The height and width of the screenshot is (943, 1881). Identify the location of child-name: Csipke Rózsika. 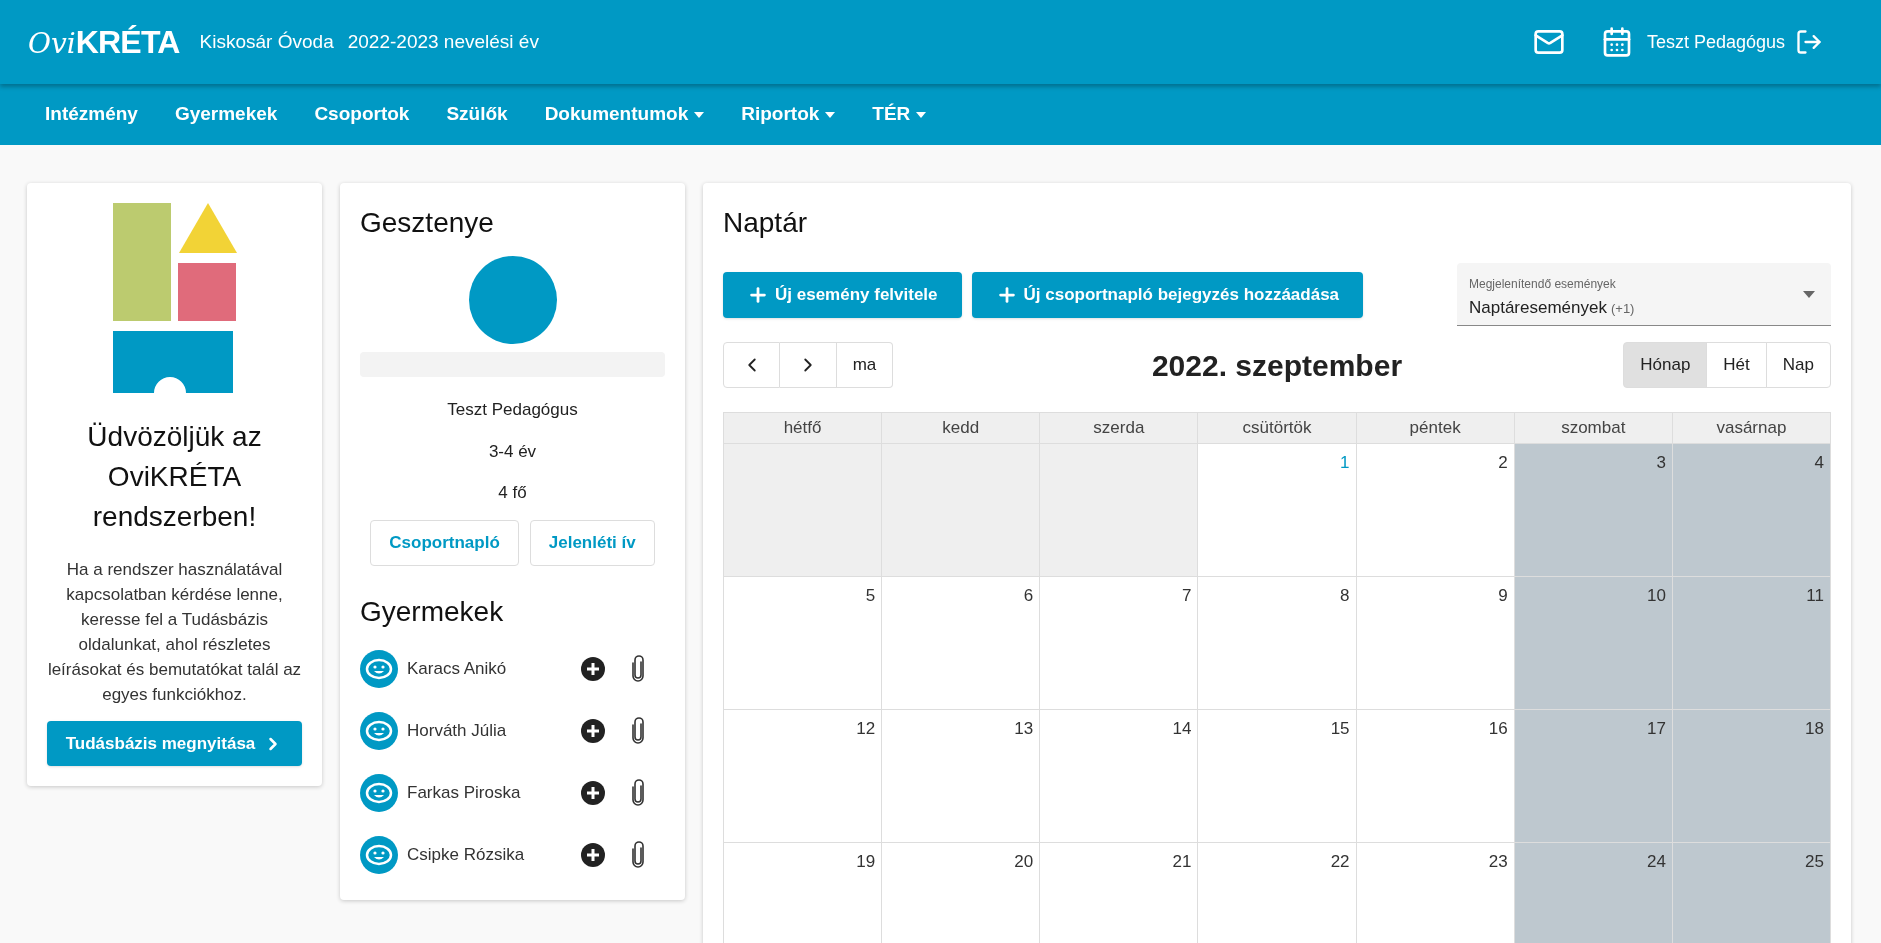
(494, 854).